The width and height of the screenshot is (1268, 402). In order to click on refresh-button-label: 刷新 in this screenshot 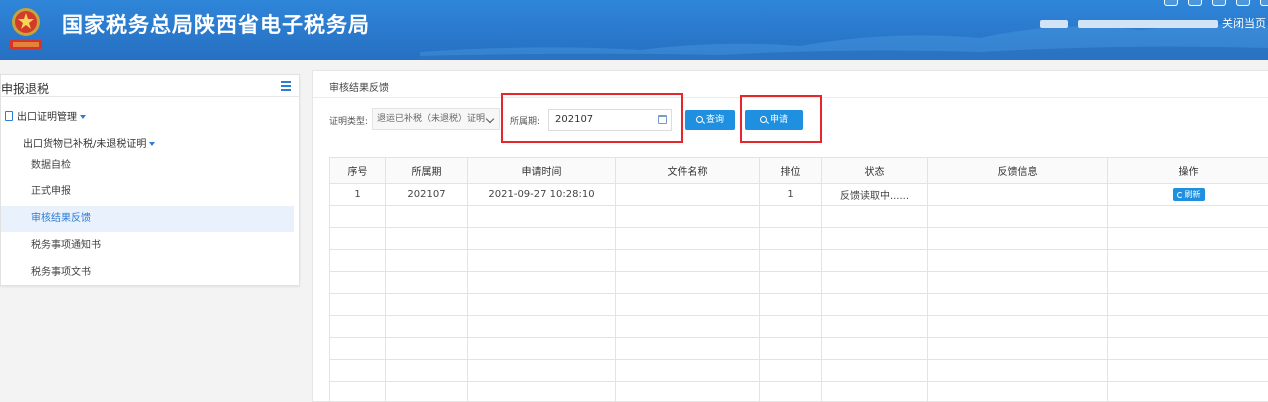, I will do `click(1192, 194)`.